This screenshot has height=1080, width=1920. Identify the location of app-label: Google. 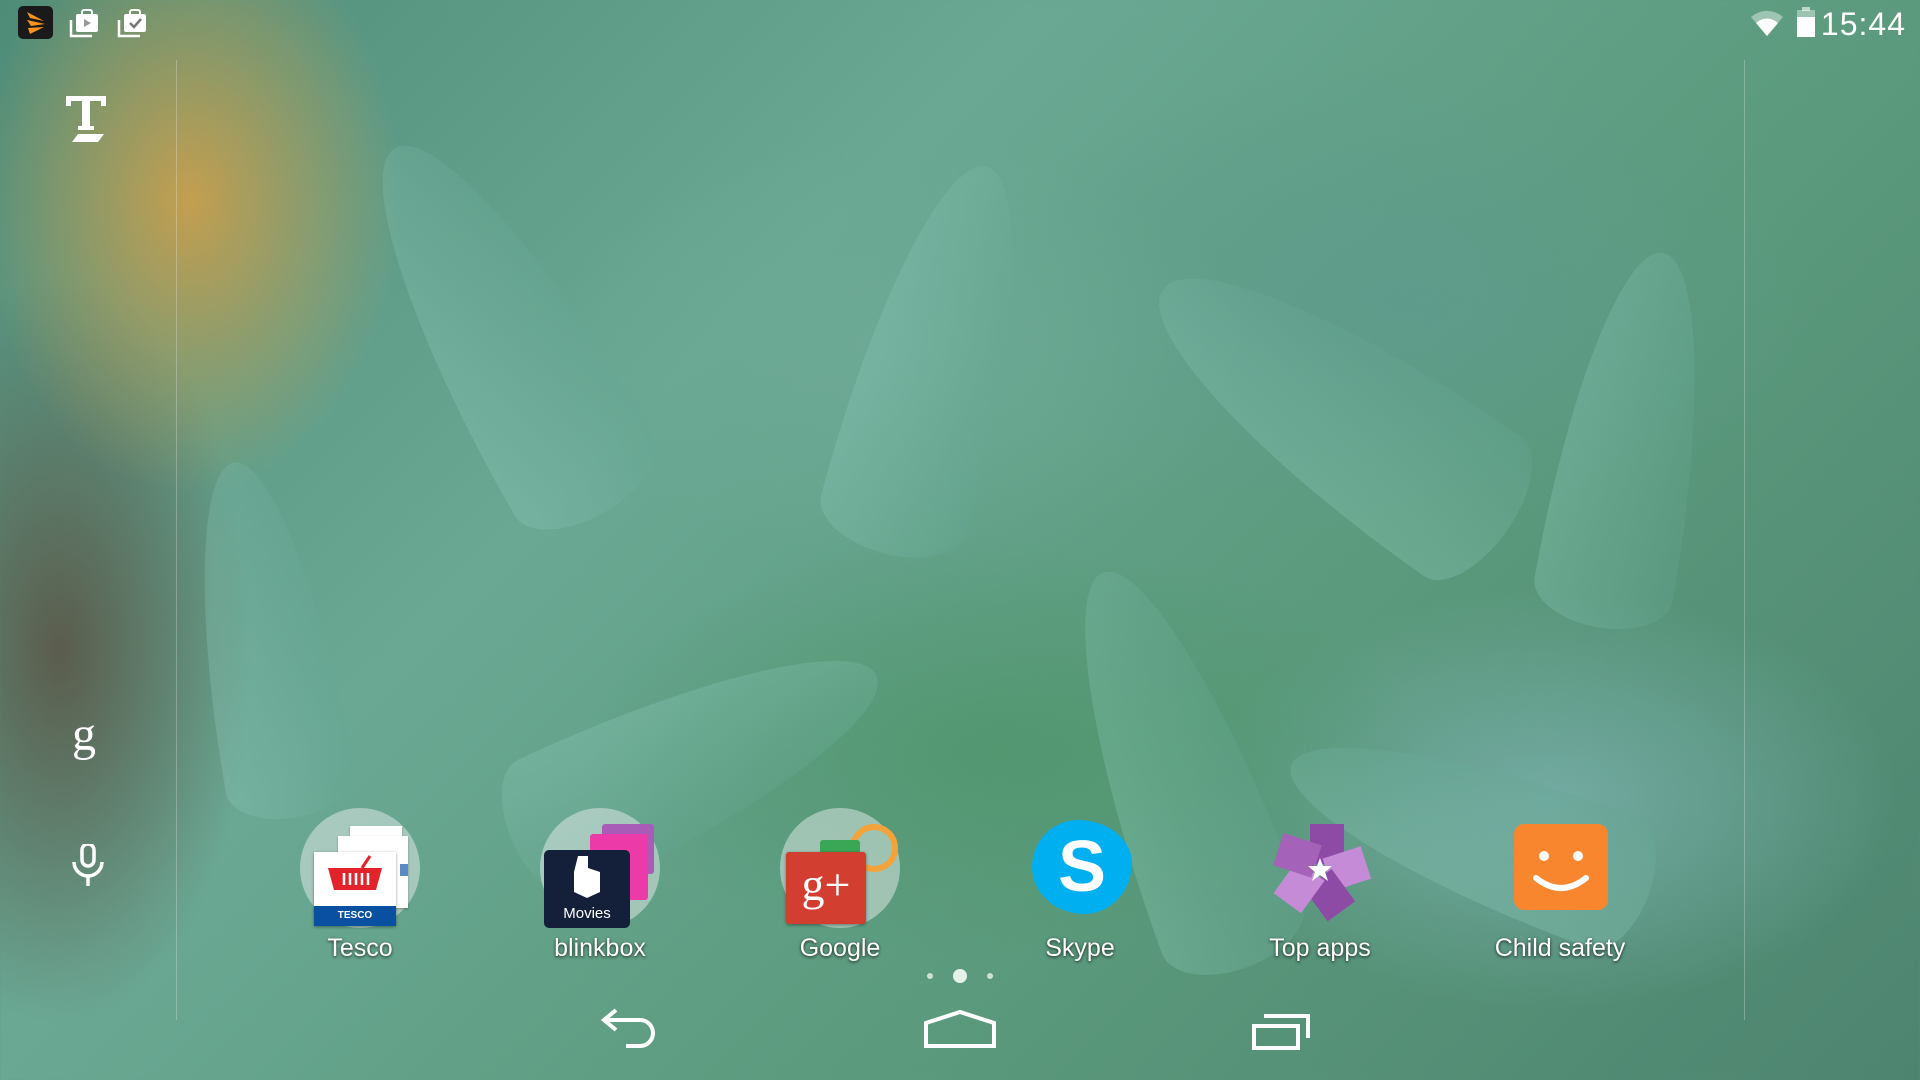
(840, 948).